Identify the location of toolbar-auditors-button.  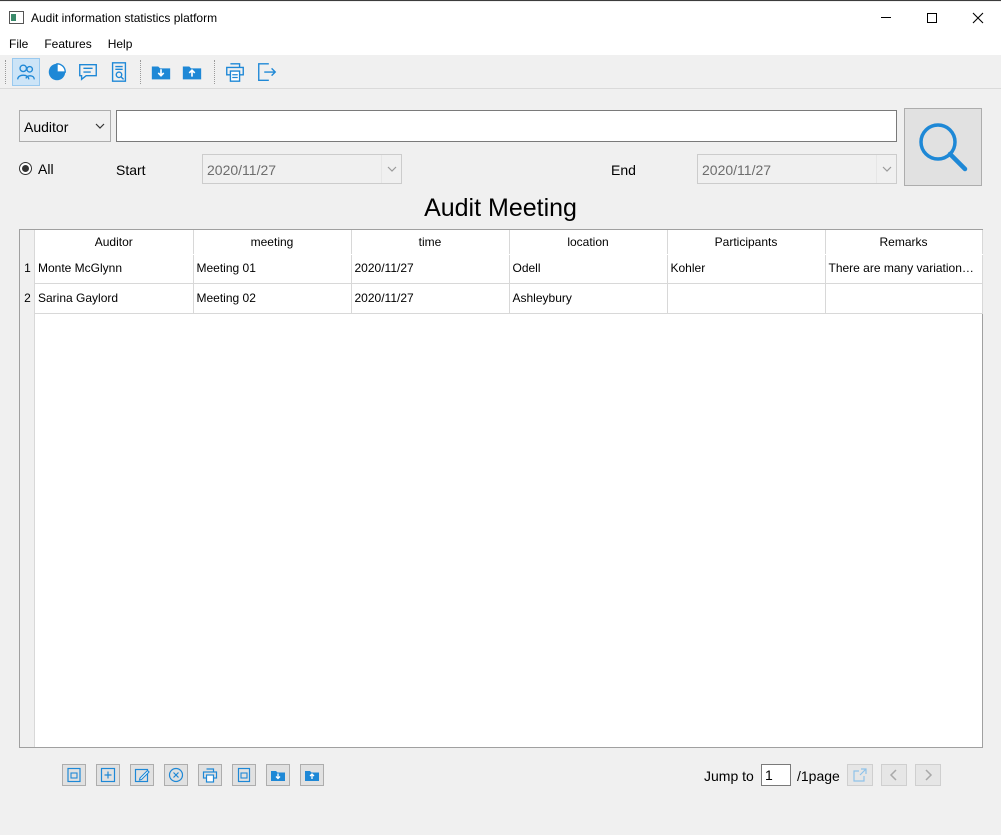
(26, 72).